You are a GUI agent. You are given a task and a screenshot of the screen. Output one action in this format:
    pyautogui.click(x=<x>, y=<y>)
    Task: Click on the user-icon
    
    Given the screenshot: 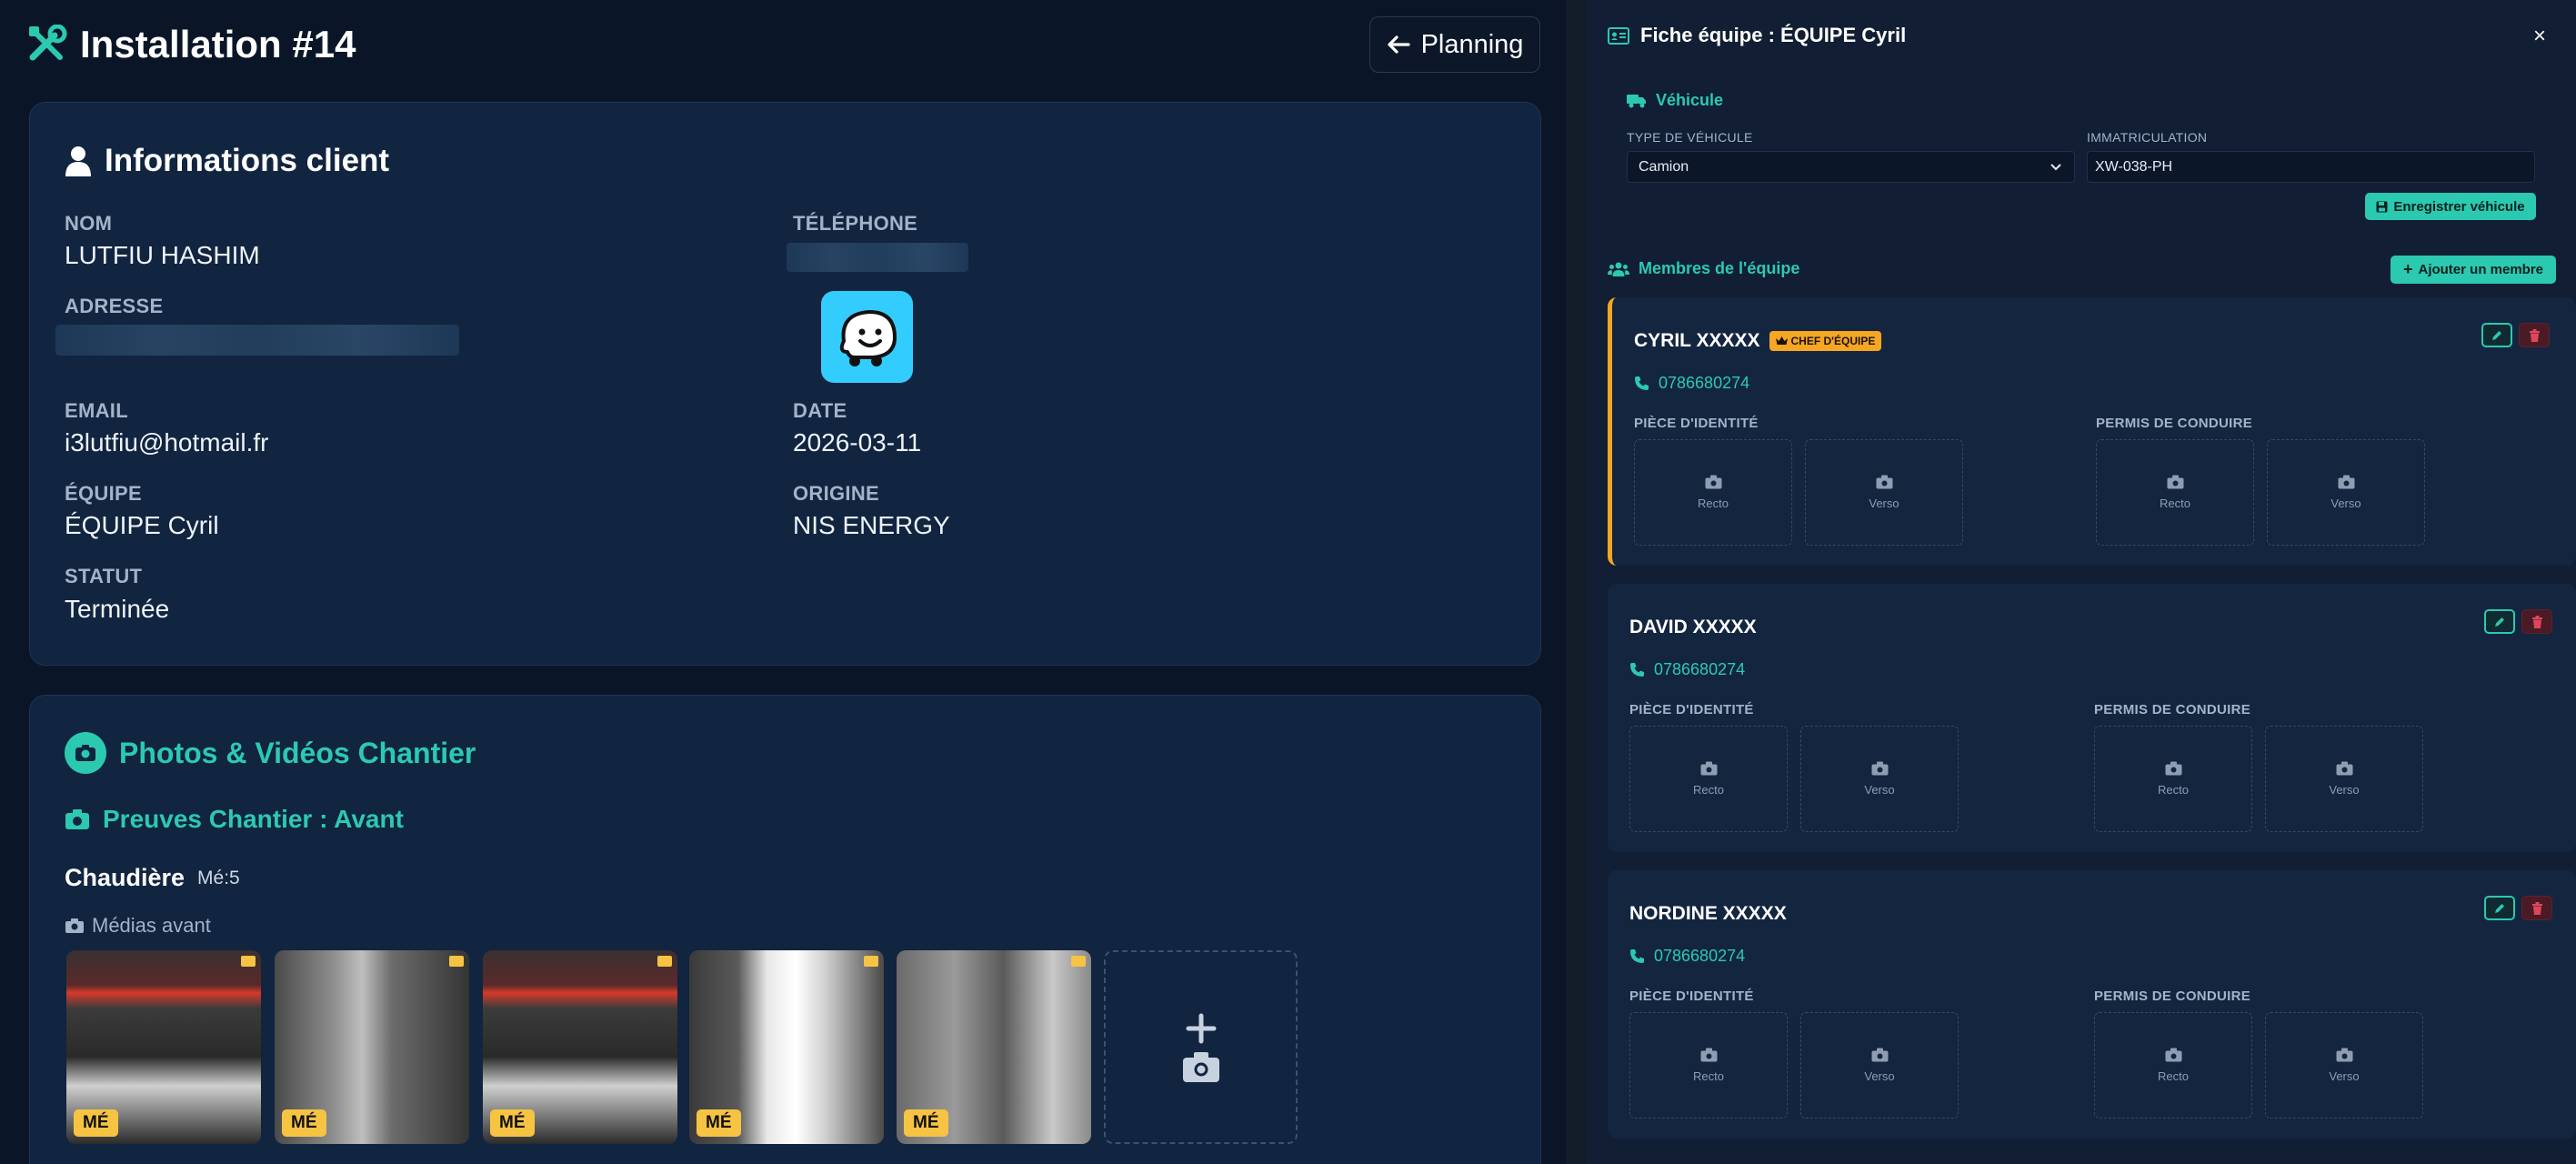 What is the action you would take?
    pyautogui.click(x=78, y=161)
    